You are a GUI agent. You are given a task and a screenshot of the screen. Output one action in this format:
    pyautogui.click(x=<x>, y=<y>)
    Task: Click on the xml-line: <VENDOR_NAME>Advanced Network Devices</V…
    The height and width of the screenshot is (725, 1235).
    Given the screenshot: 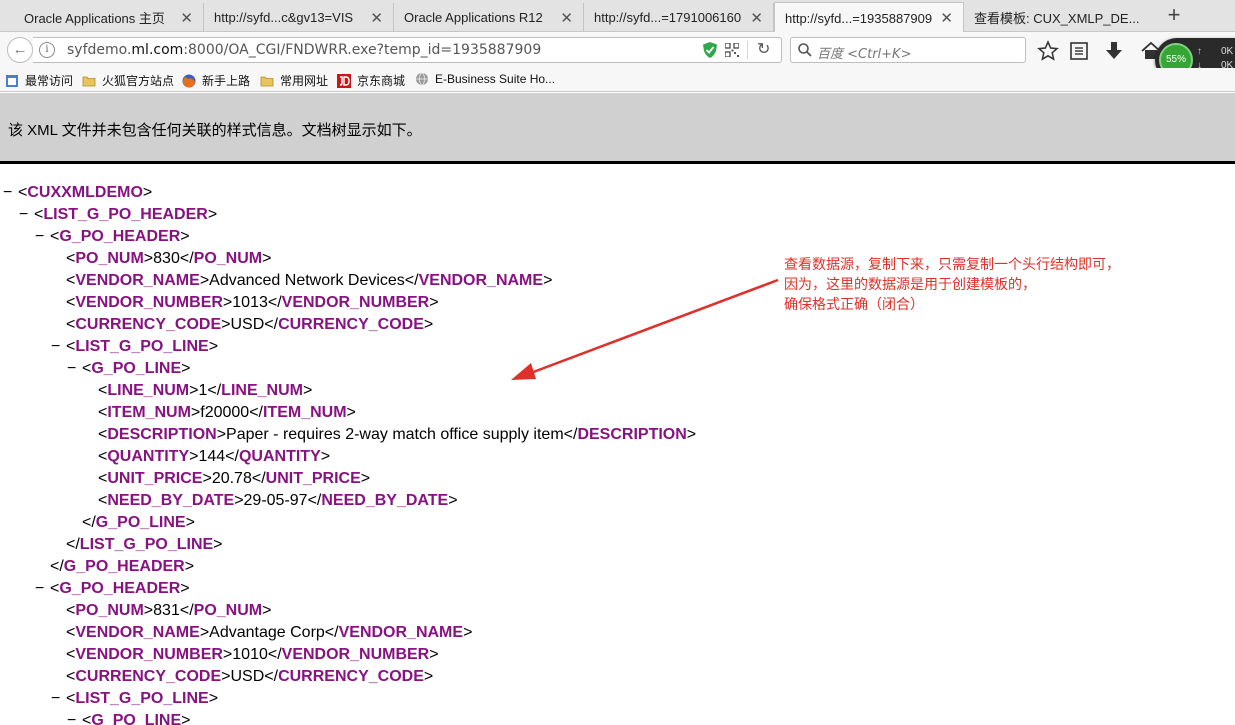 What is the action you would take?
    pyautogui.click(x=309, y=281)
    